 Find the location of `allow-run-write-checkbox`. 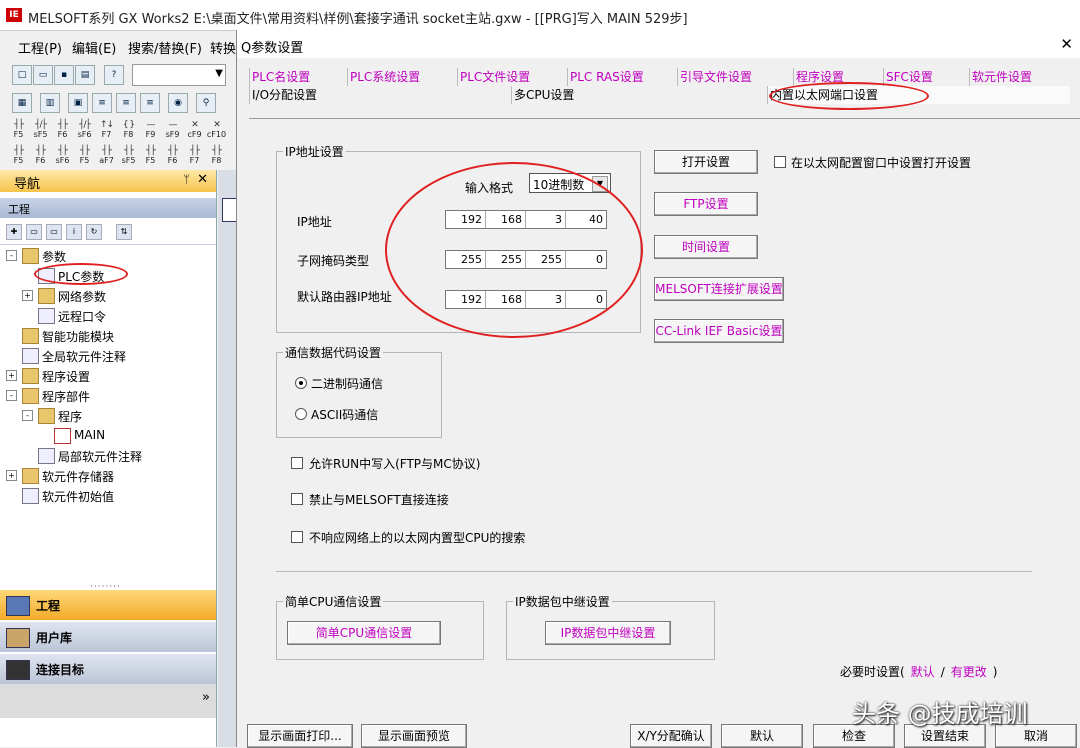

allow-run-write-checkbox is located at coordinates (297, 463).